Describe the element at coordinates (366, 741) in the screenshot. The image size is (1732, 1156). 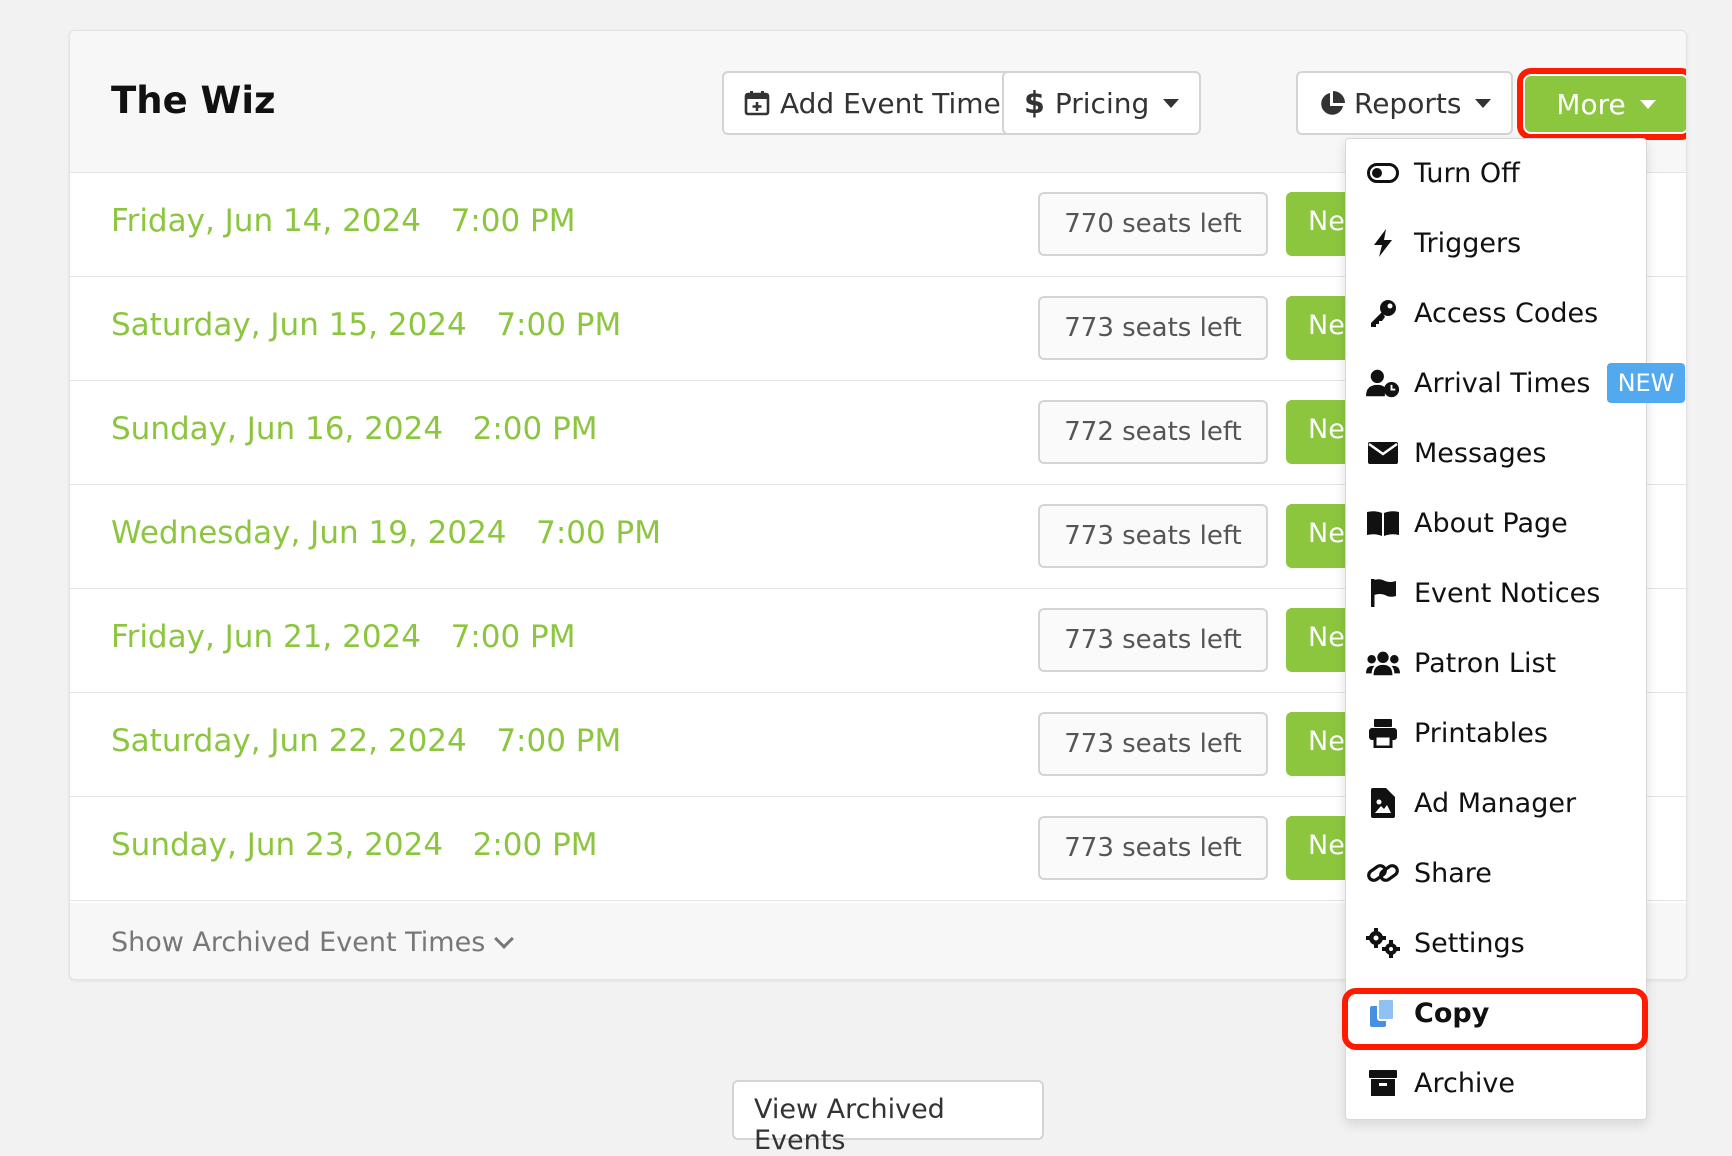
I see `event-datetime: Saturday, Jun 22, 2024 7:00 PM` at that location.